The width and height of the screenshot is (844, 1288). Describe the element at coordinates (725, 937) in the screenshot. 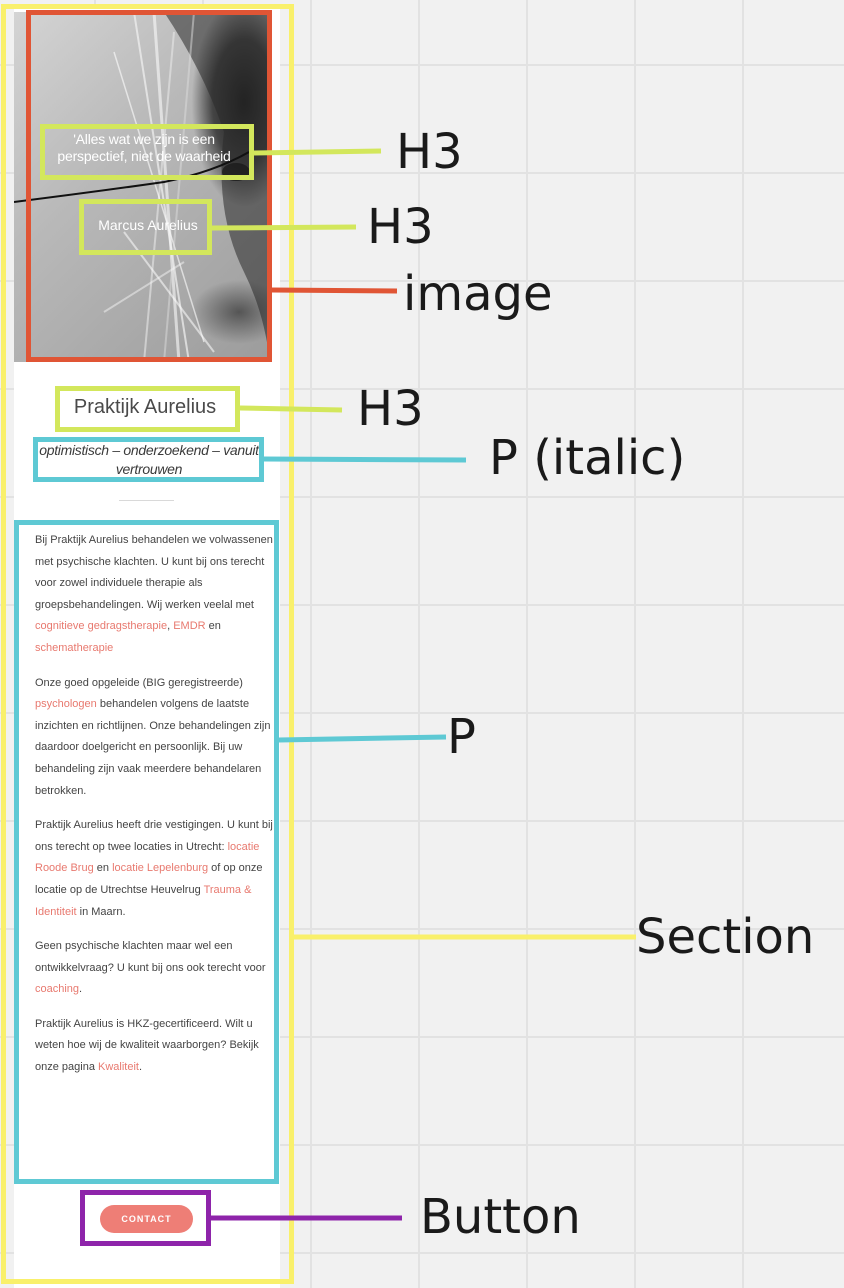

I see `label-section: Section` at that location.